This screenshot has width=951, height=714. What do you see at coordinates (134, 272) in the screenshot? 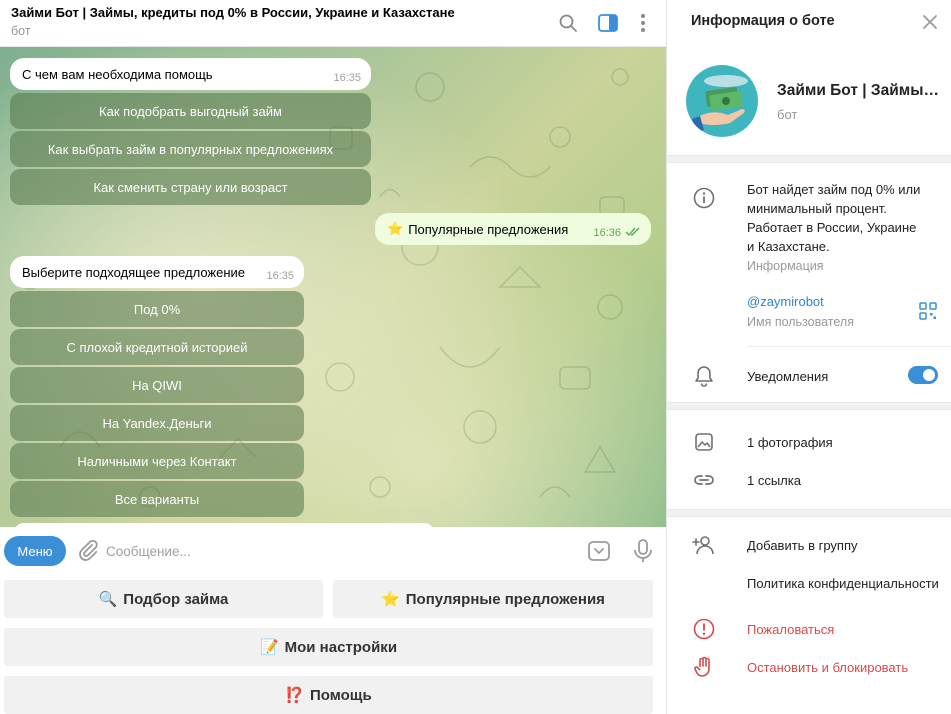
I see `message-text: Выберите подходящее предложение` at bounding box center [134, 272].